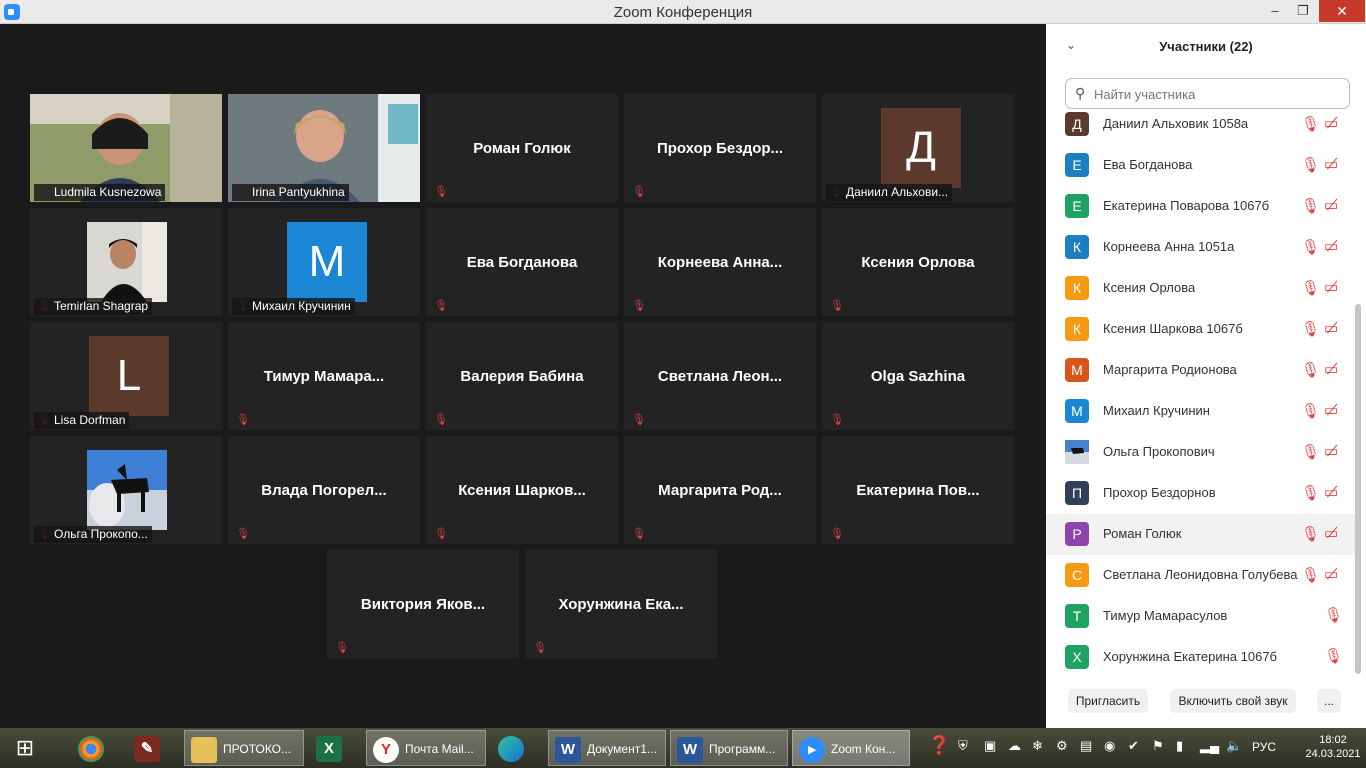 The height and width of the screenshot is (768, 1366). Describe the element at coordinates (335, 748) in the screenshot. I see `excel-icon: X` at that location.